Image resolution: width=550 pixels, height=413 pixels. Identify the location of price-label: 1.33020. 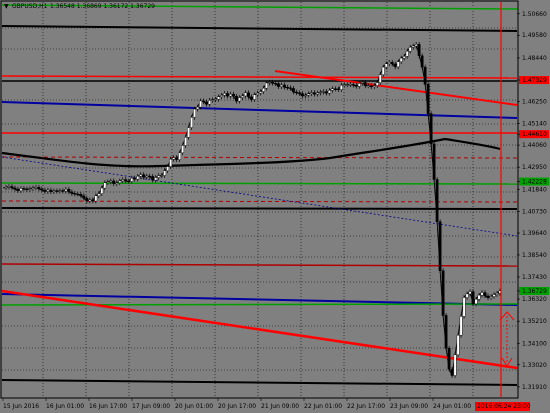
(534, 365).